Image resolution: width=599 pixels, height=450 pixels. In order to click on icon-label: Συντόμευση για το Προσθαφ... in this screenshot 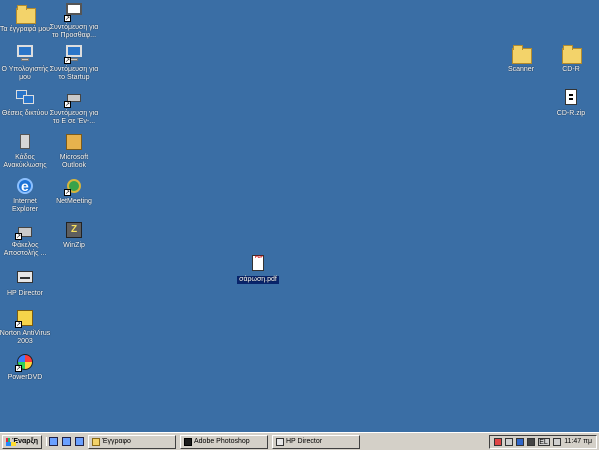, I will do `click(74, 31)`.